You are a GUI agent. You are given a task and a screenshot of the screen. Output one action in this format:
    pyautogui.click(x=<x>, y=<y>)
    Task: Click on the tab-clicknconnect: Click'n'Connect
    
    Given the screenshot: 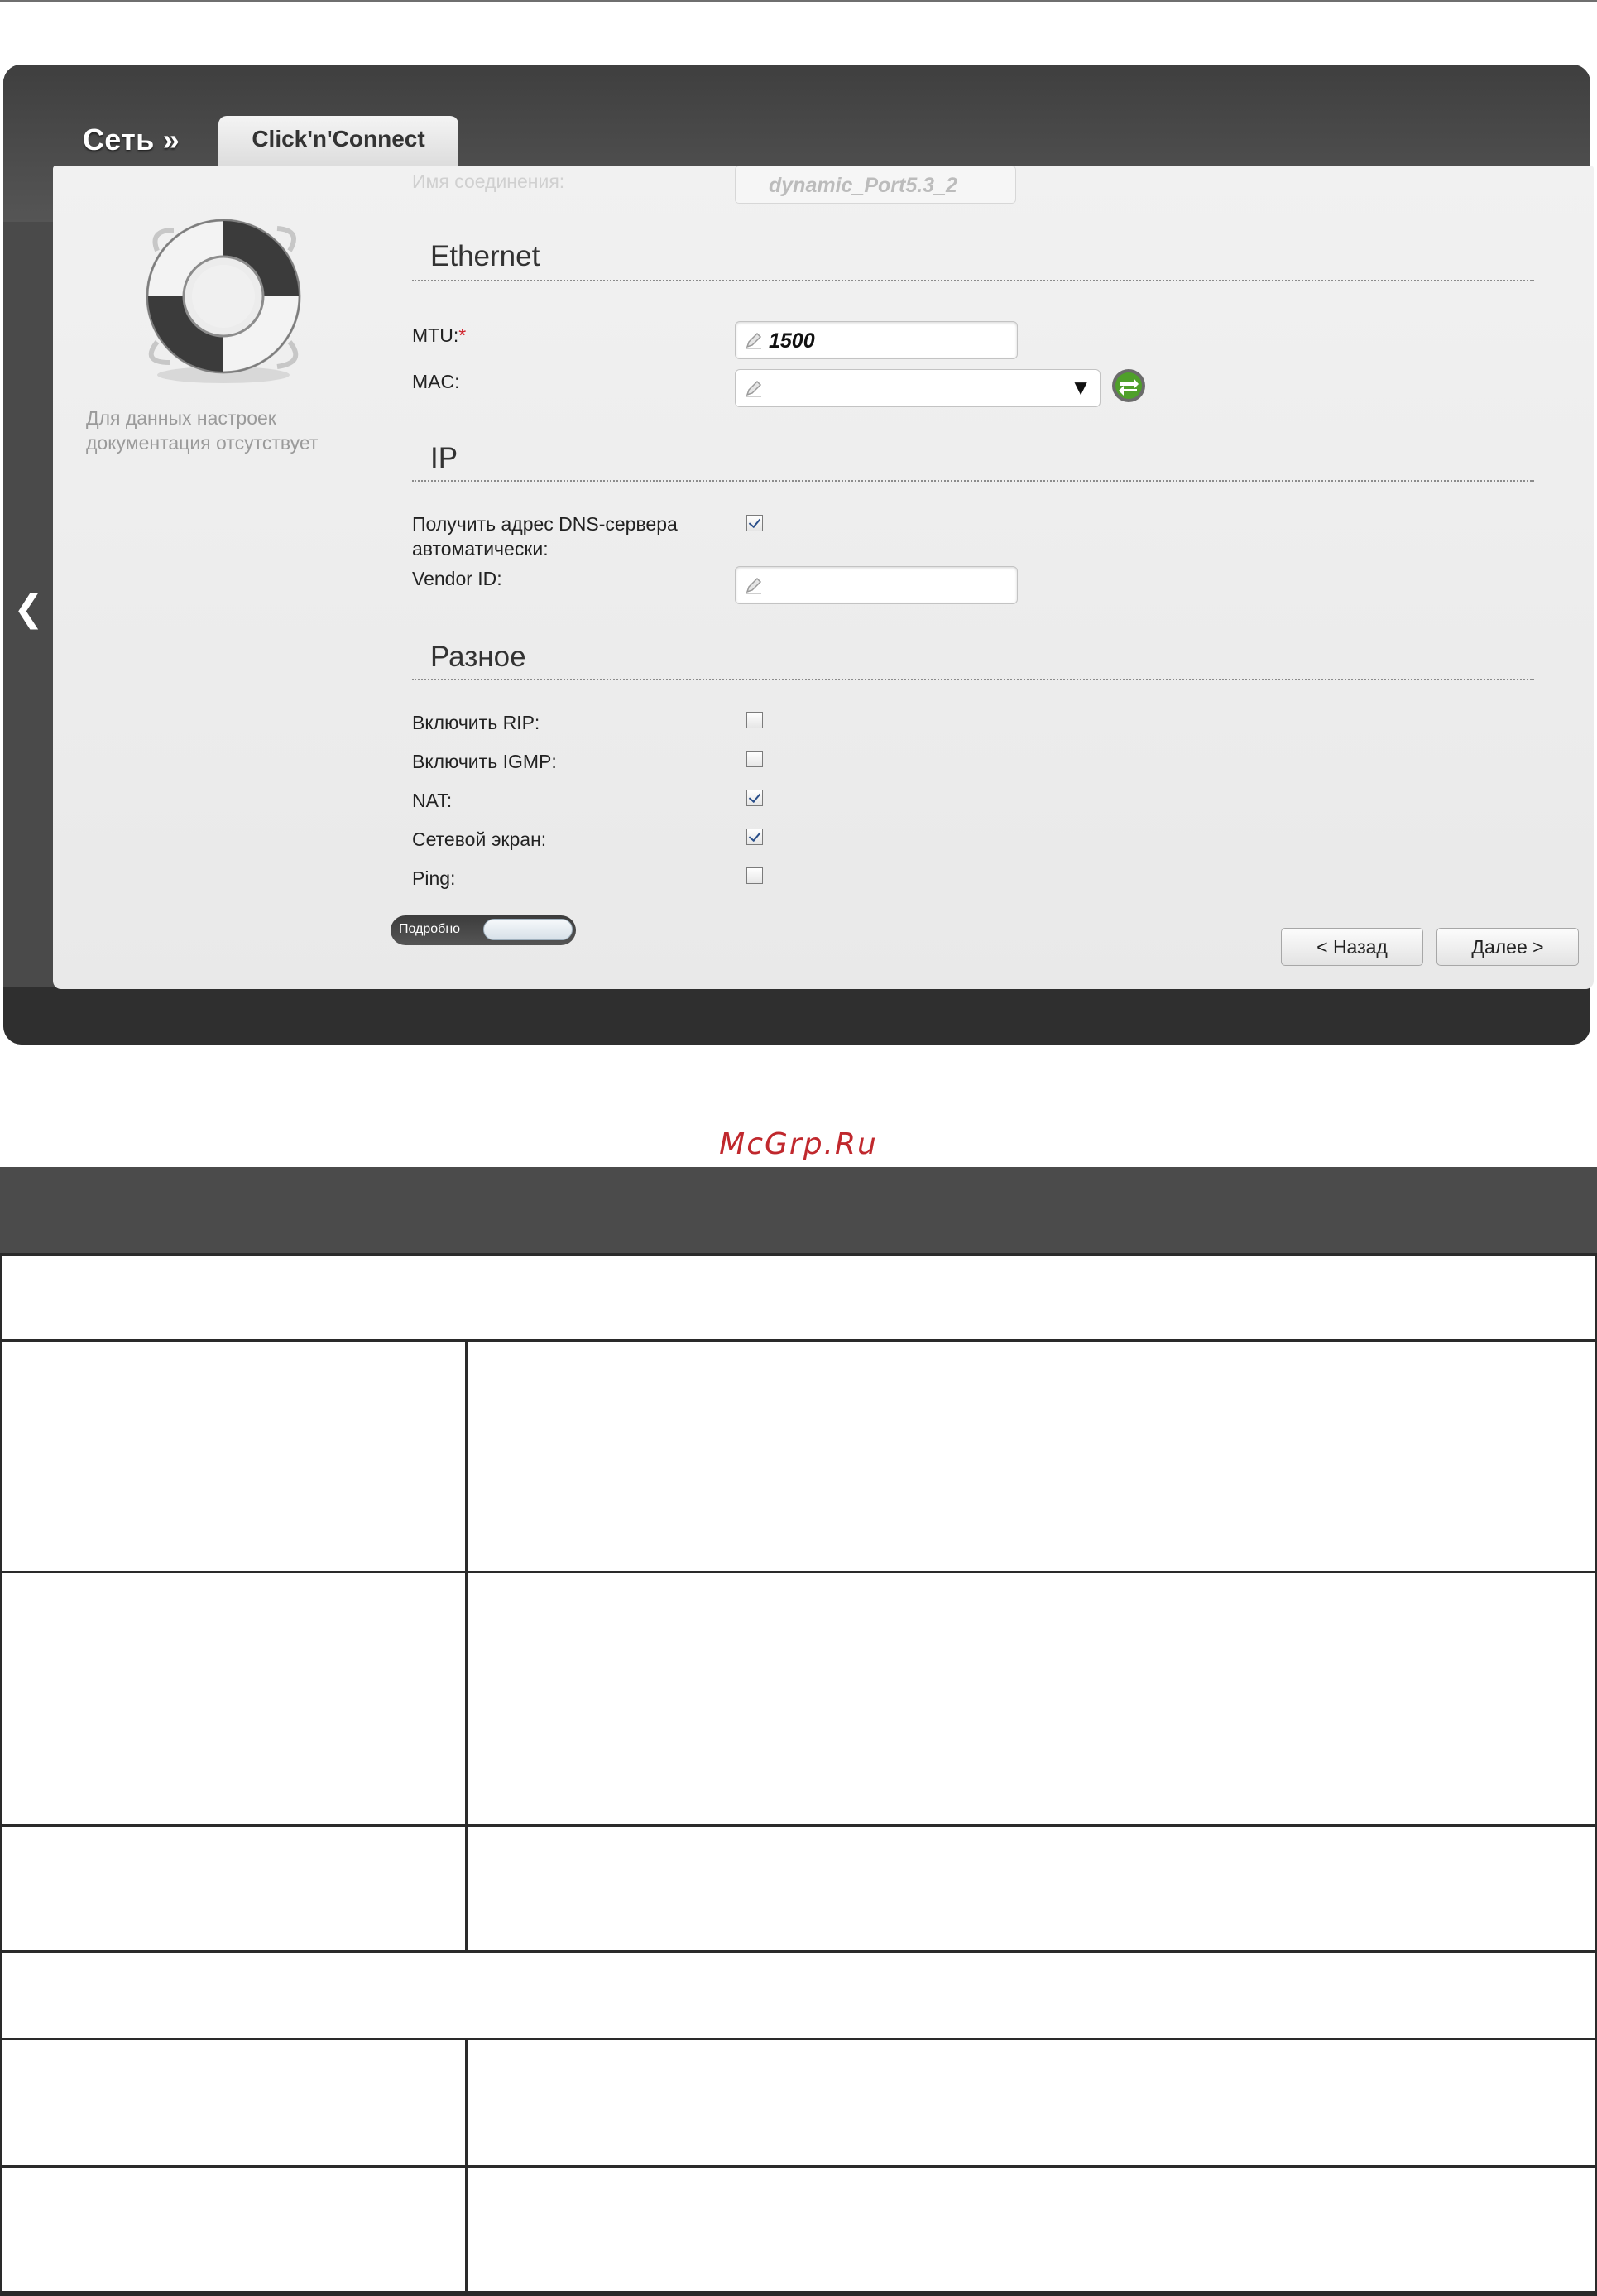 What is the action you would take?
    pyautogui.click(x=338, y=141)
    